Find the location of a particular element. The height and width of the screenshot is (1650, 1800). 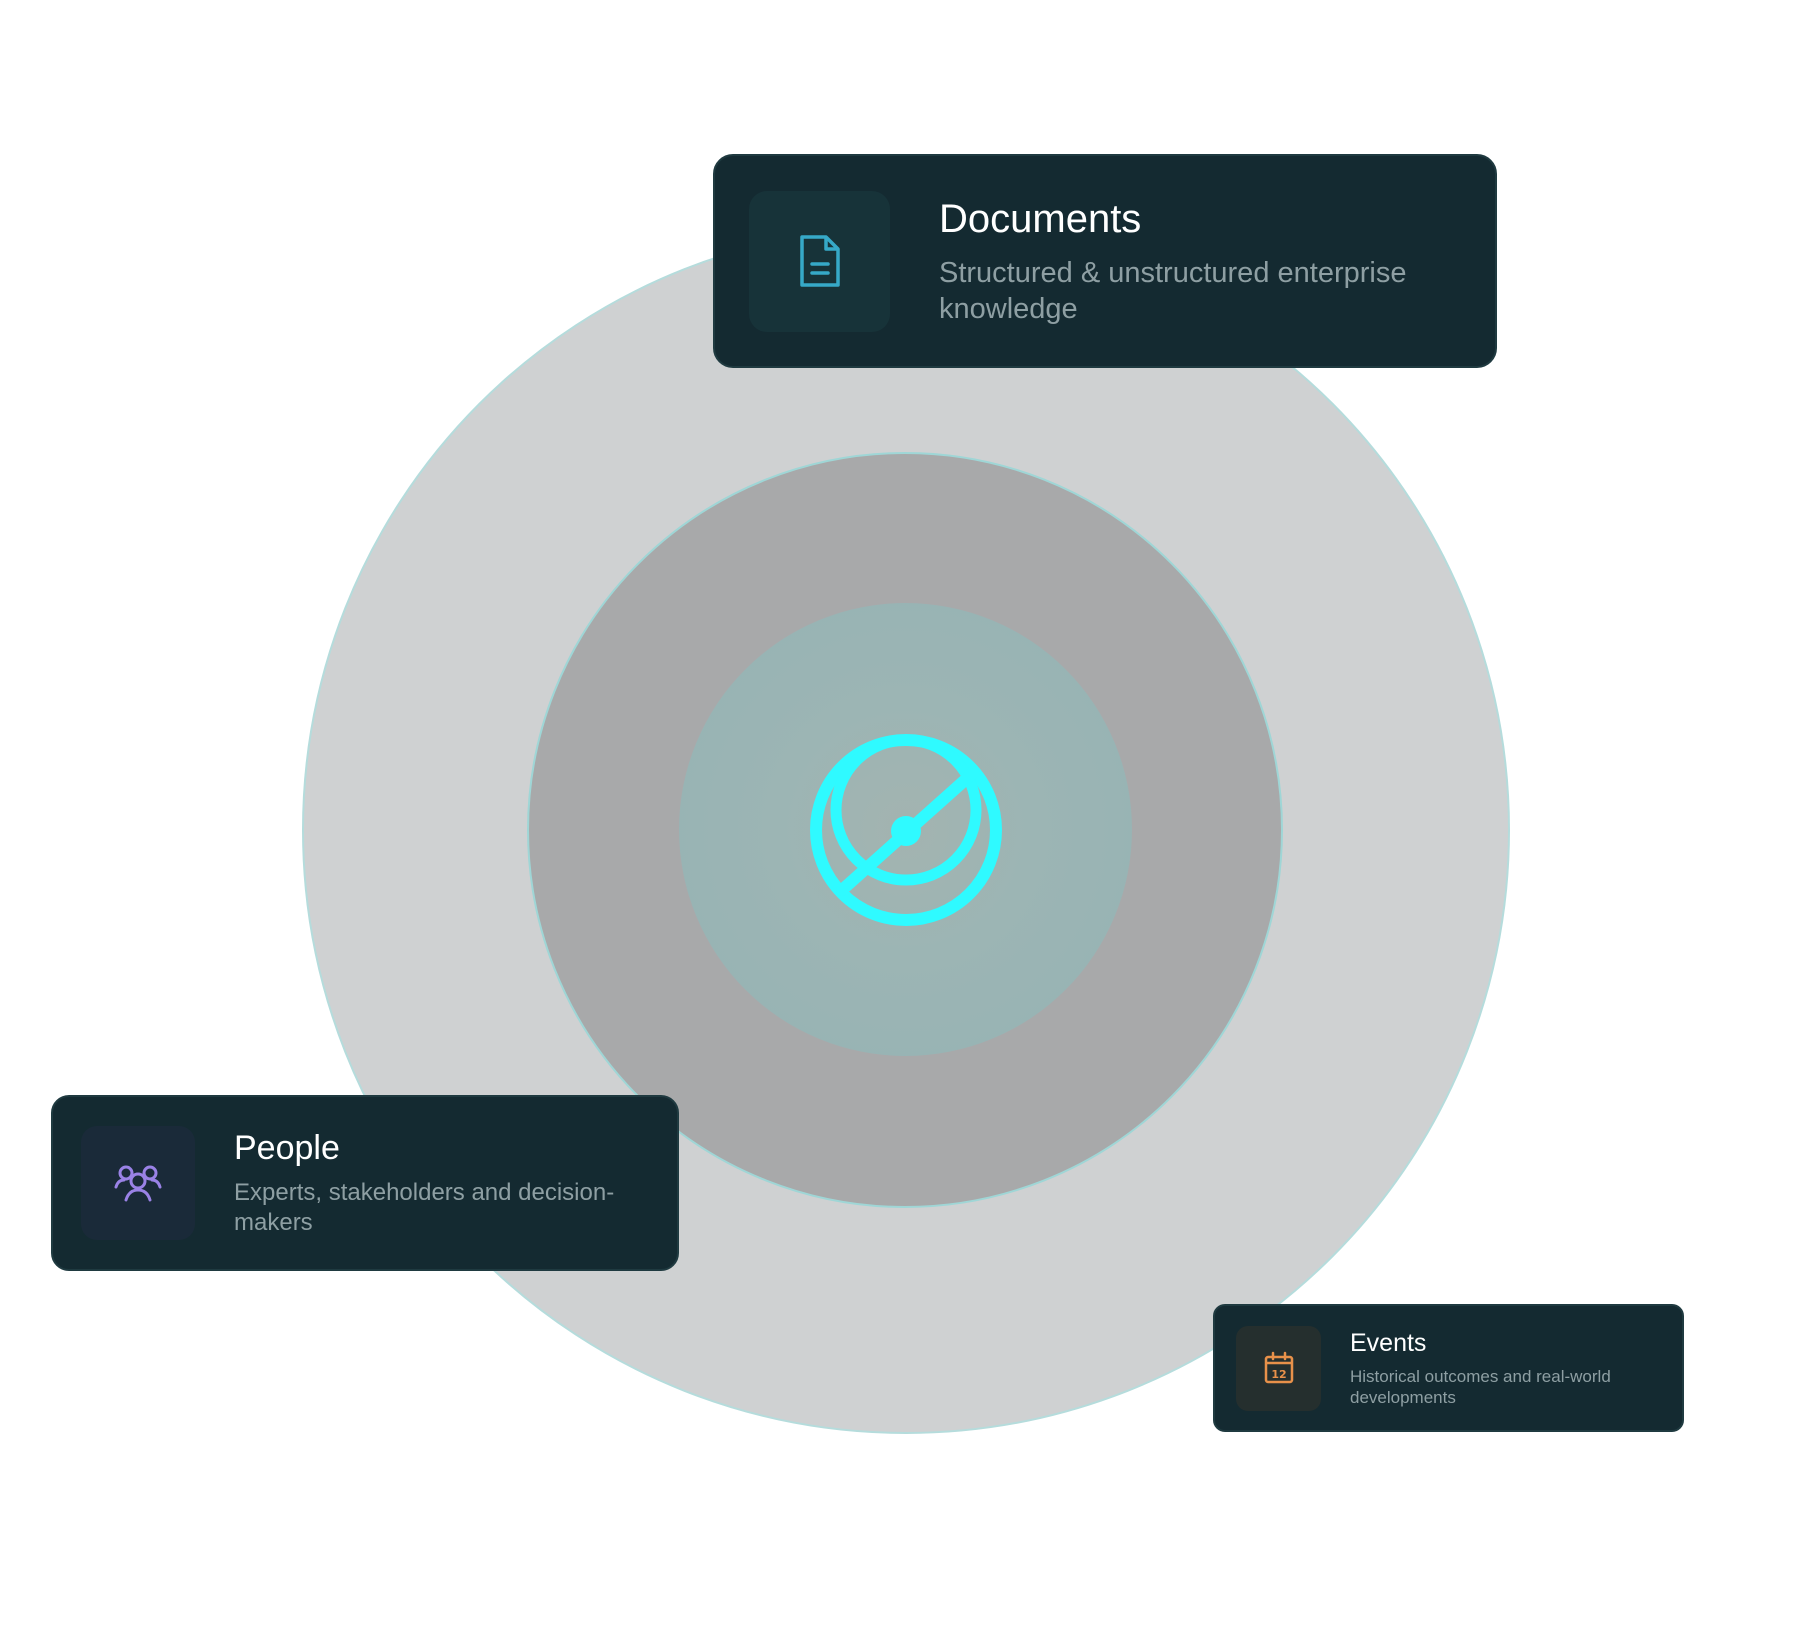

document-icon is located at coordinates (819, 261).